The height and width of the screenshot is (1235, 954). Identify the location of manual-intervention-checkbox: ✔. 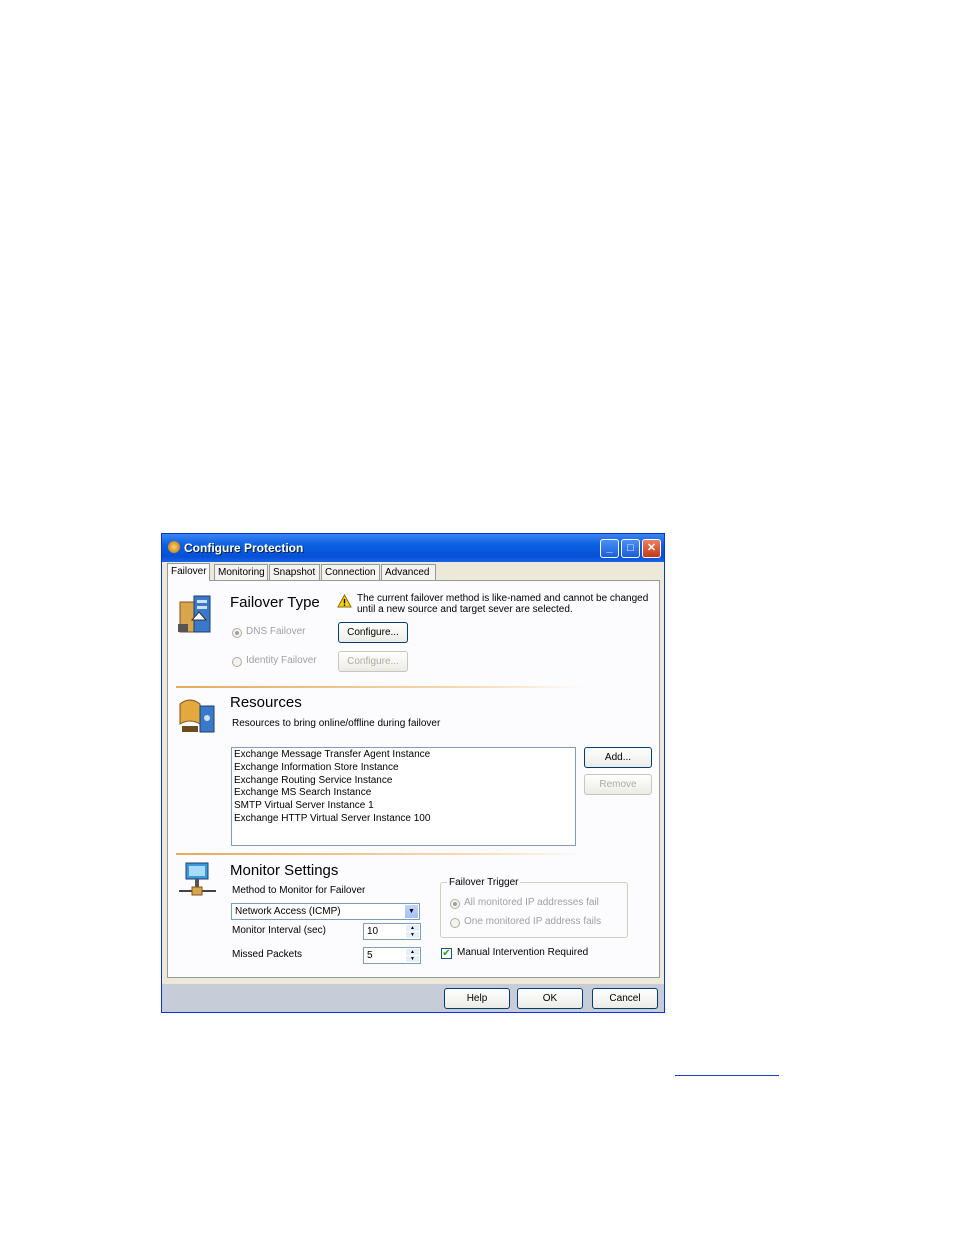
(446, 953).